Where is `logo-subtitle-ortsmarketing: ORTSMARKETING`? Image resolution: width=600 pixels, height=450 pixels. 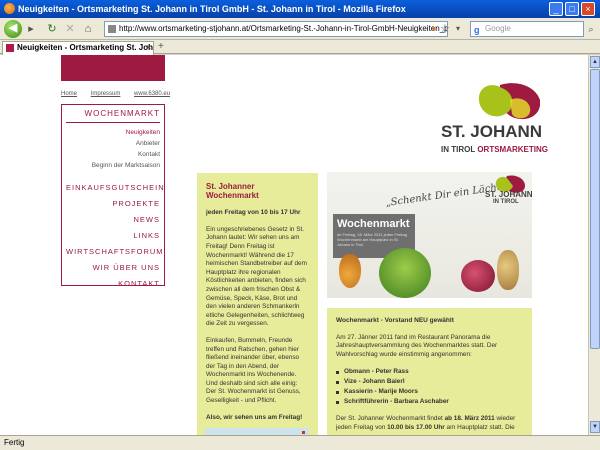
logo-subtitle-ortsmarketing: ORTSMARKETING is located at coordinates (512, 149).